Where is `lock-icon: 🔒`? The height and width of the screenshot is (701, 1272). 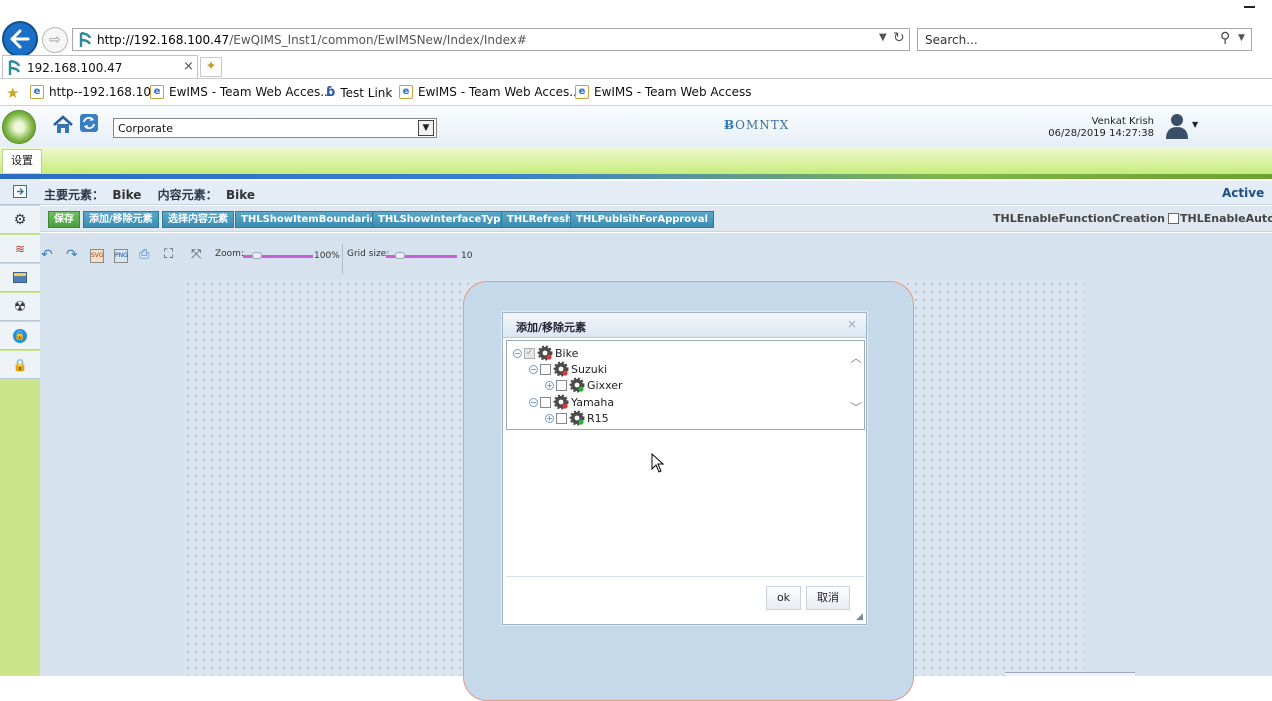 lock-icon: 🔒 is located at coordinates (20, 335).